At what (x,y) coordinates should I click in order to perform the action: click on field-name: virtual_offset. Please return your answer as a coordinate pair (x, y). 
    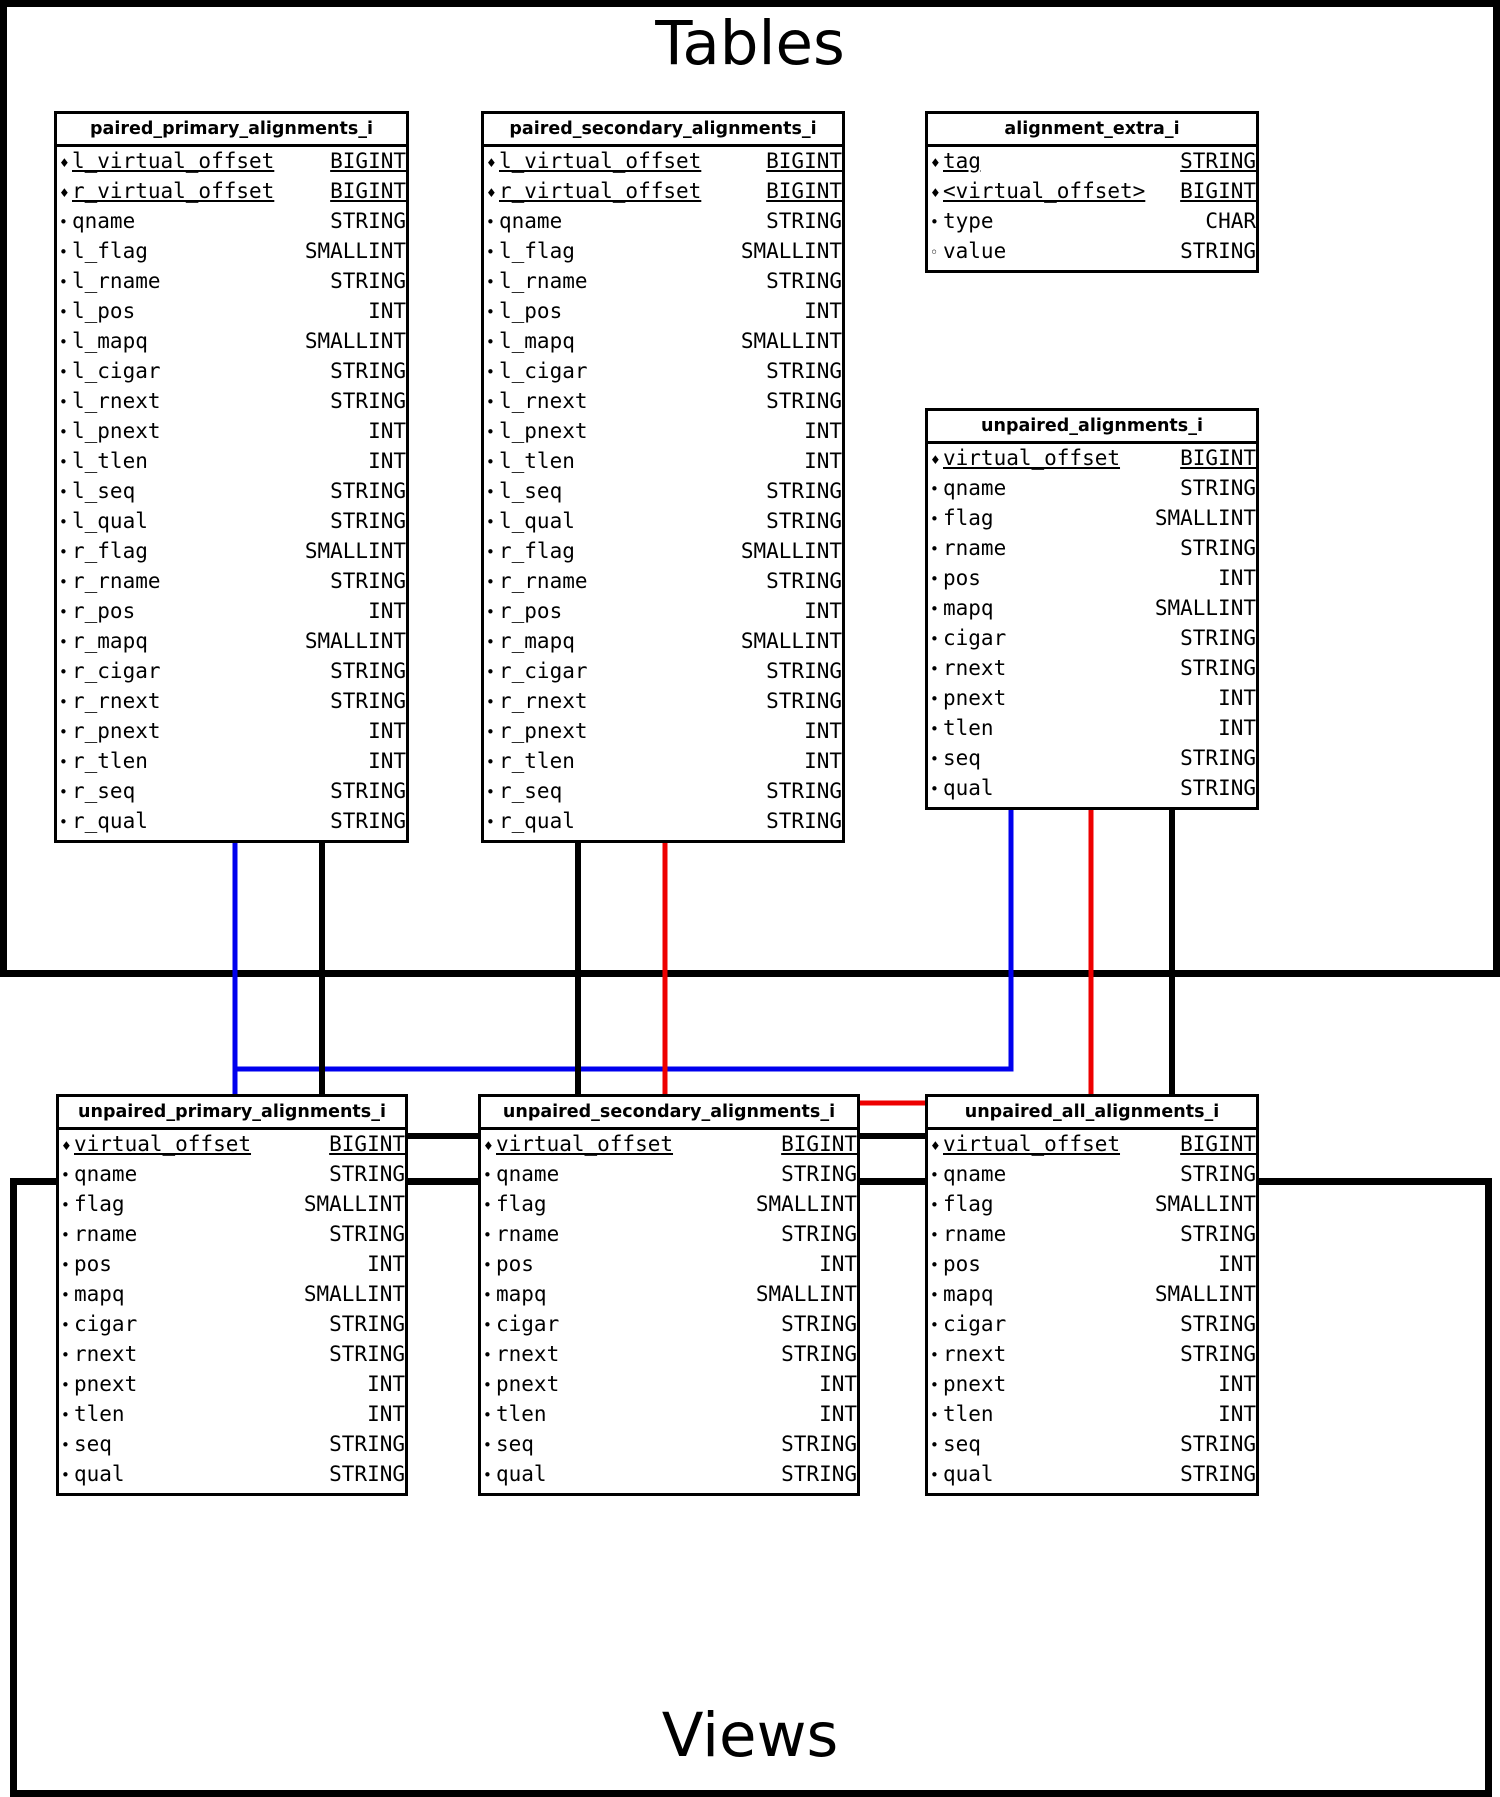
    Looking at the image, I should click on (1032, 458).